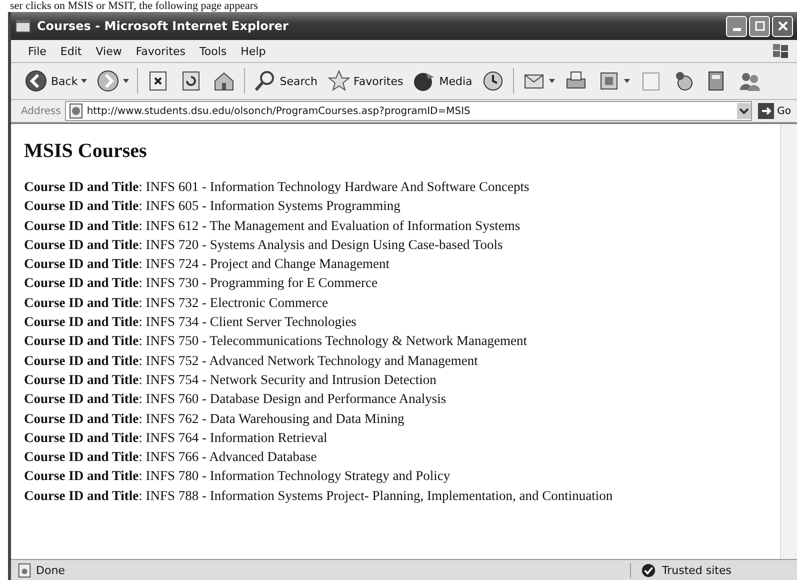 The width and height of the screenshot is (797, 580). I want to click on status-text: Done, so click(51, 570).